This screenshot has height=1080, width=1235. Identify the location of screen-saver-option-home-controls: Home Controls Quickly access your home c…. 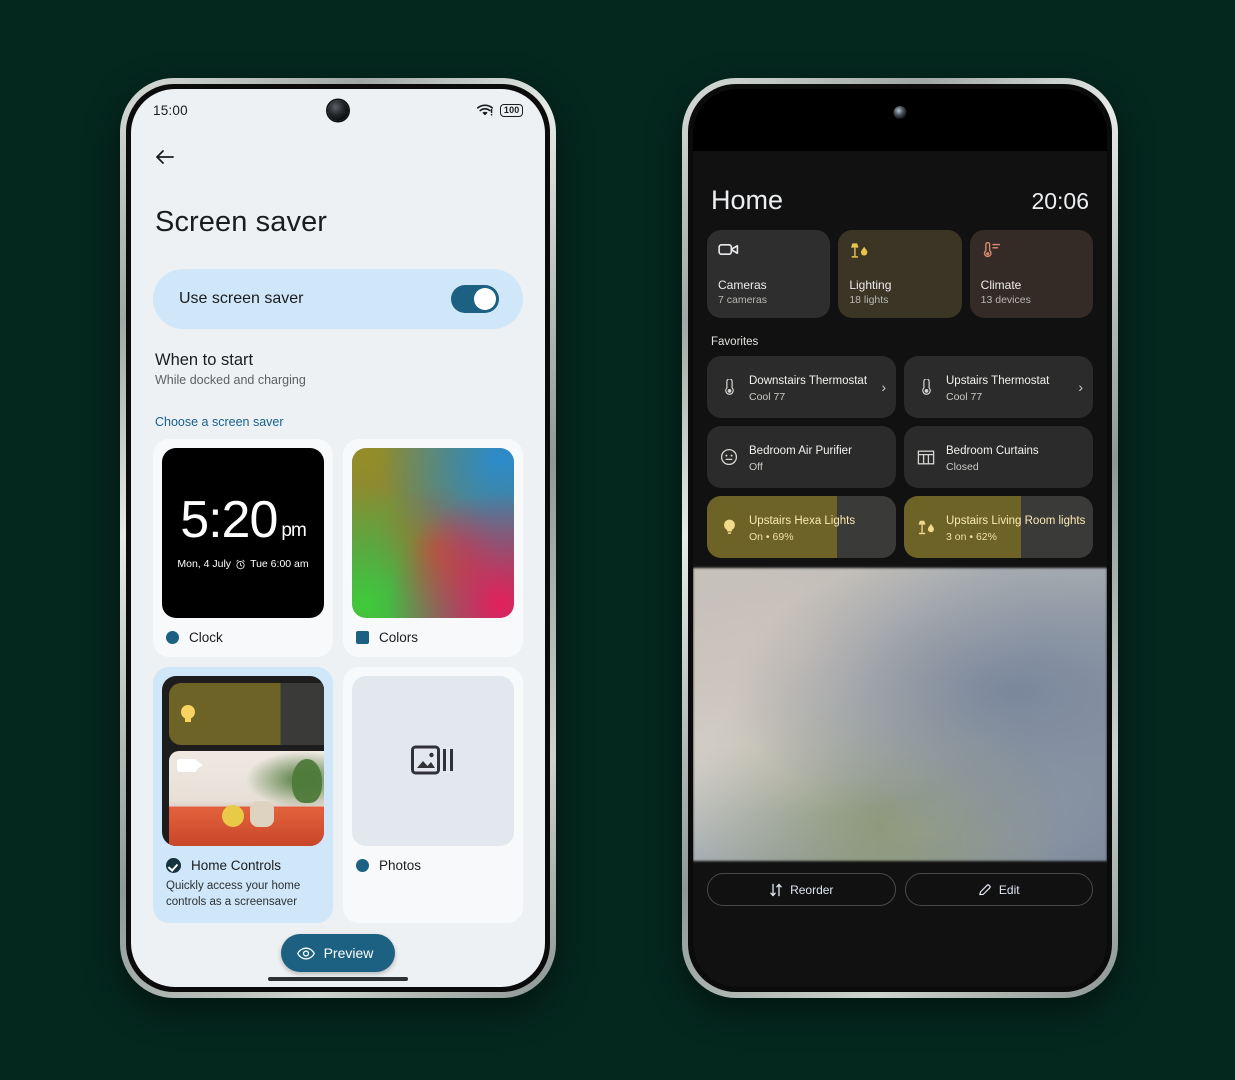
(243, 795).